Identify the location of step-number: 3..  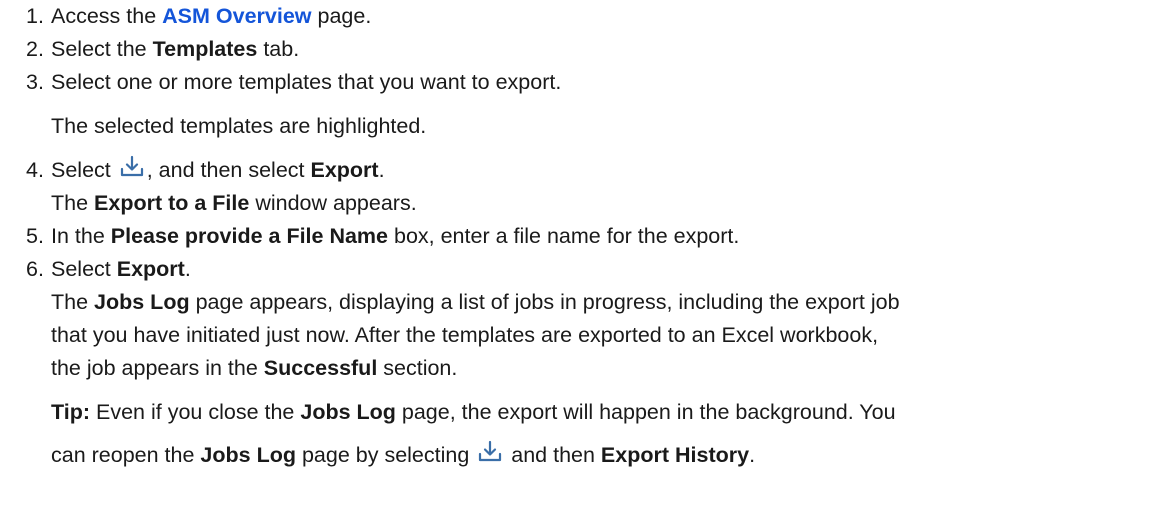
(35, 82).